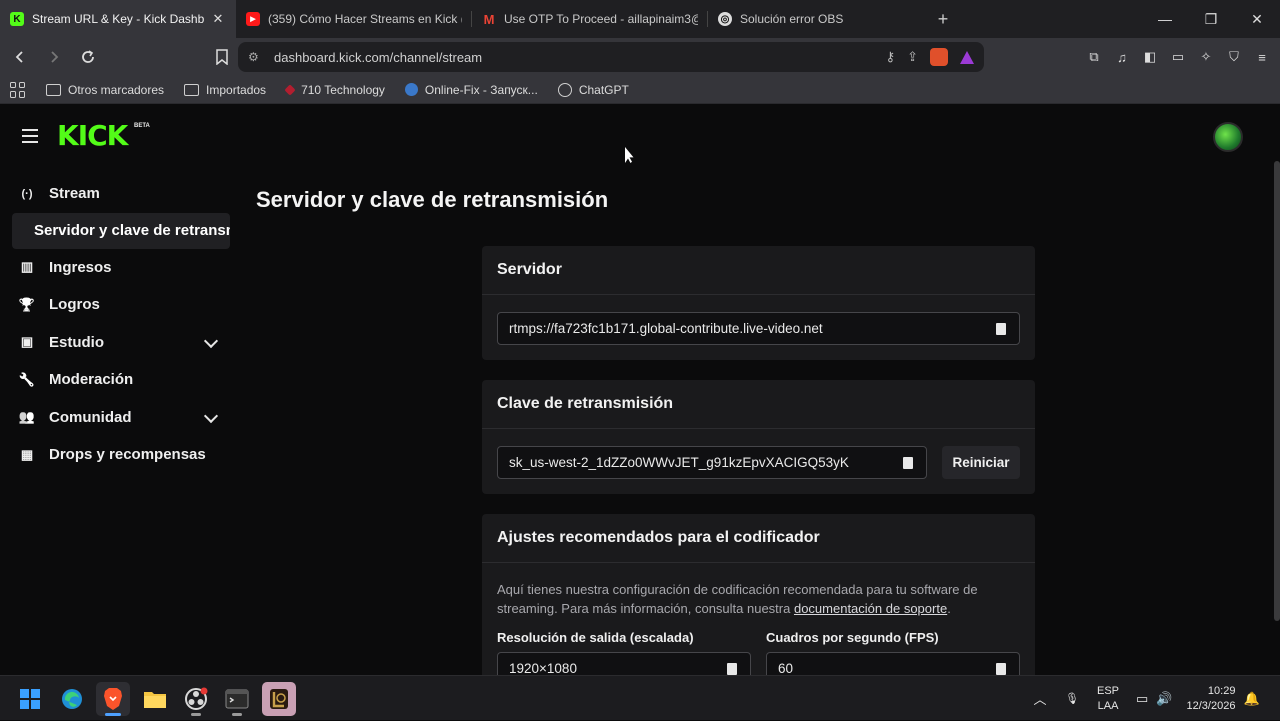  I want to click on page-scrollbar, so click(1277, 391).